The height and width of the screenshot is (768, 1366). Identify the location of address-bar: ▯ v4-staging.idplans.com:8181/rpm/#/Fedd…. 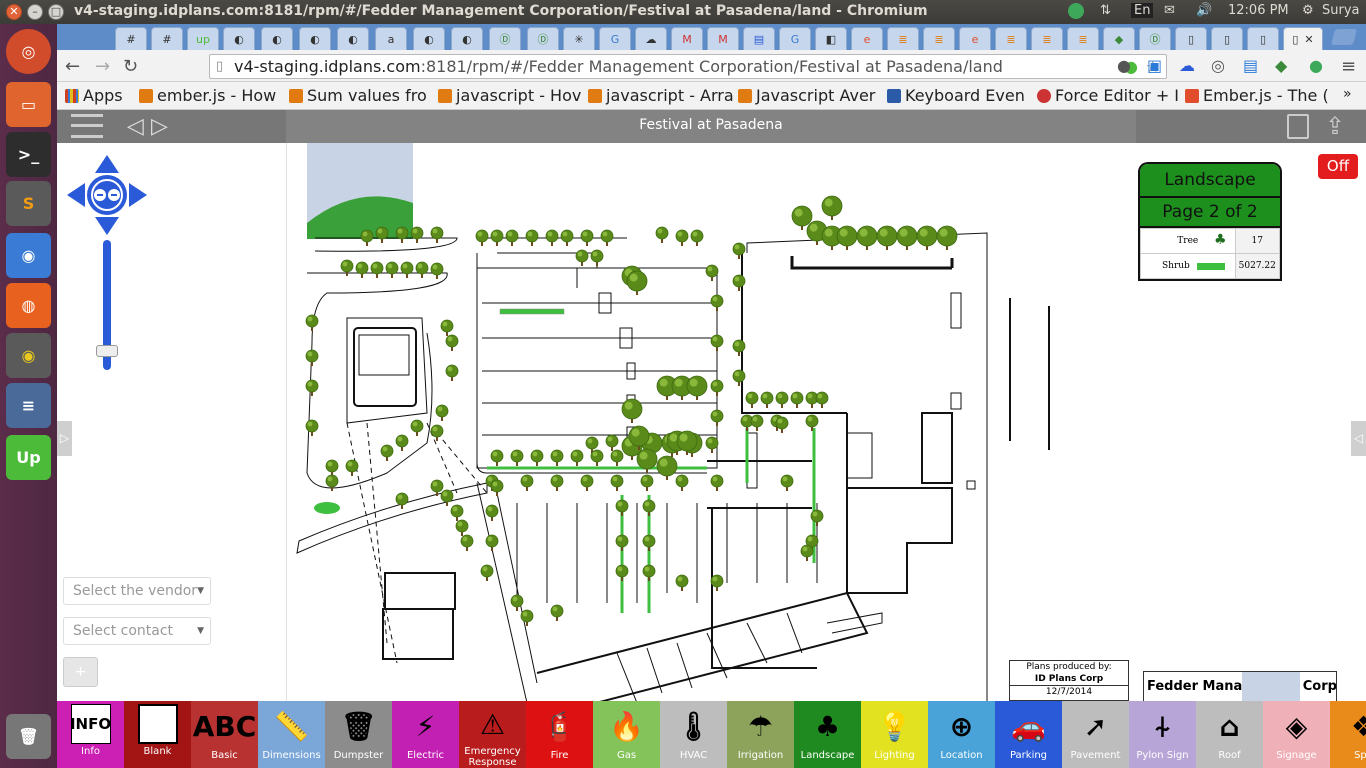
(688, 66).